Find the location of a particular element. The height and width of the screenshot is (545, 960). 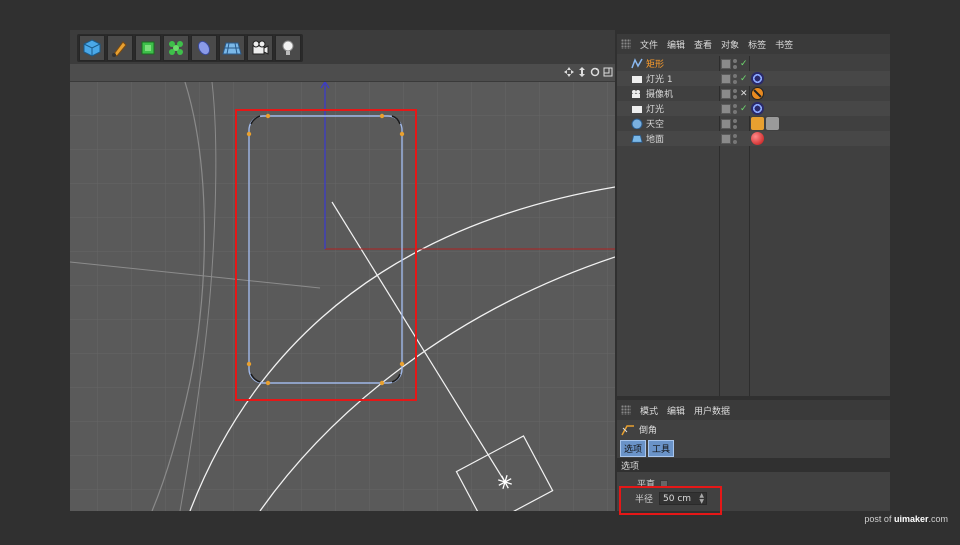

bevel-tool-icon is located at coordinates (627, 429).